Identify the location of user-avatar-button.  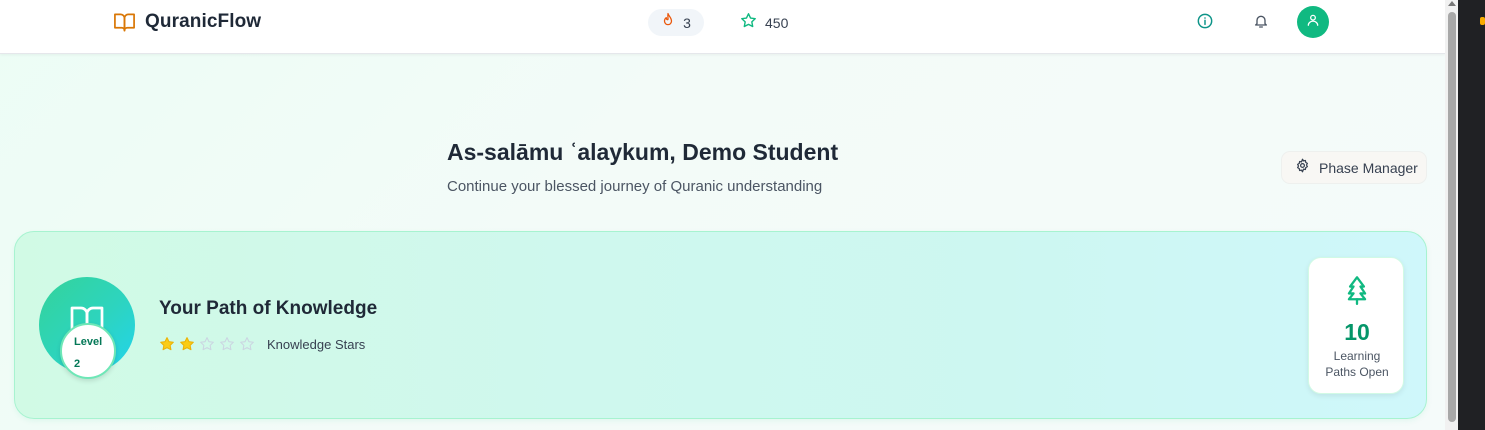
(1313, 22).